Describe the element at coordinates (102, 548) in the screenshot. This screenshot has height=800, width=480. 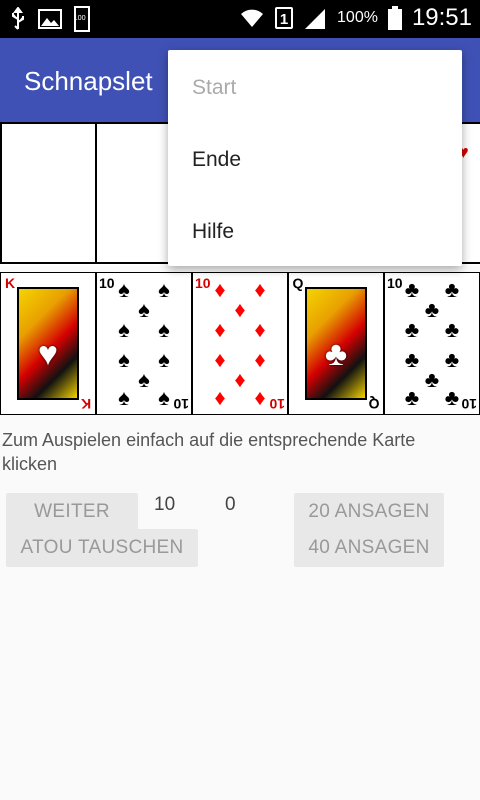
I see `atou-tauschen-button: ATOU TAUSCHEN` at that location.